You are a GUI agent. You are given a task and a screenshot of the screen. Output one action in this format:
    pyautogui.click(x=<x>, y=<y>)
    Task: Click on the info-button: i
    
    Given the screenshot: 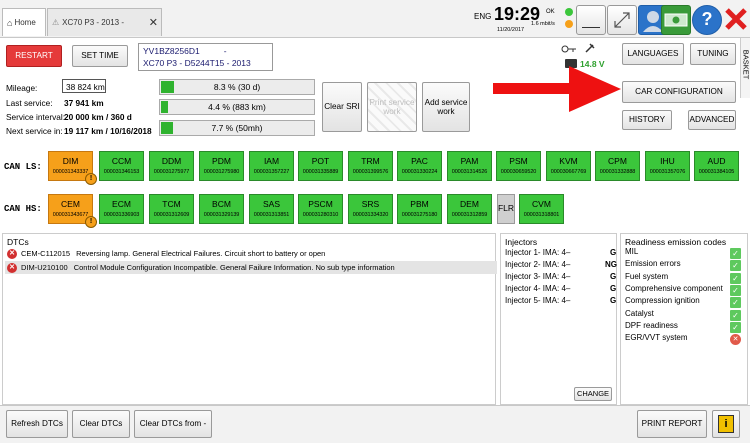 What is the action you would take?
    pyautogui.click(x=726, y=424)
    